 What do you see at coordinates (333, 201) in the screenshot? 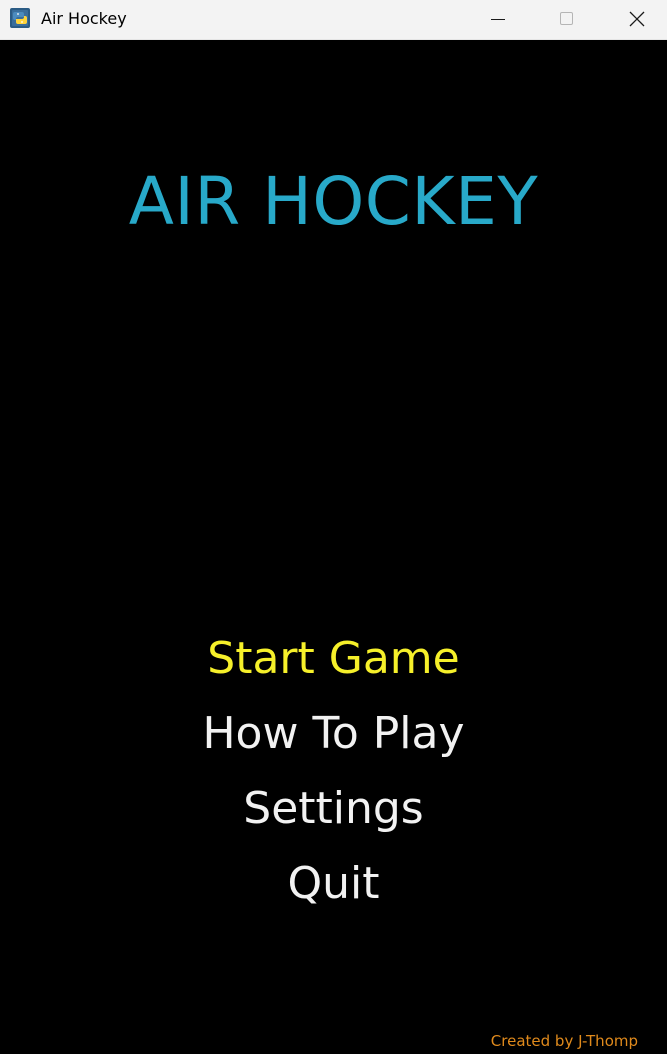
I see `game-title: AIR HOCKEY` at bounding box center [333, 201].